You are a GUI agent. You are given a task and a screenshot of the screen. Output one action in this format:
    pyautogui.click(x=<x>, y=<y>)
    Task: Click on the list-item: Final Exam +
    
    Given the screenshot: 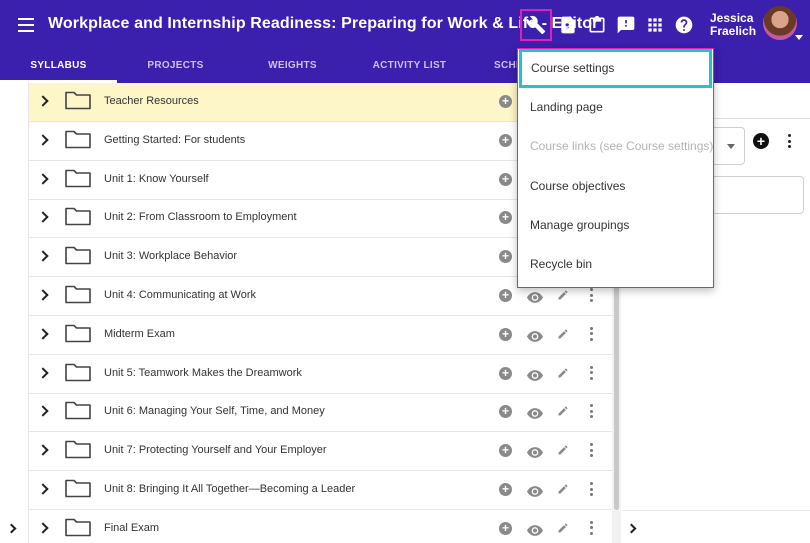 What is the action you would take?
    pyautogui.click(x=320, y=526)
    